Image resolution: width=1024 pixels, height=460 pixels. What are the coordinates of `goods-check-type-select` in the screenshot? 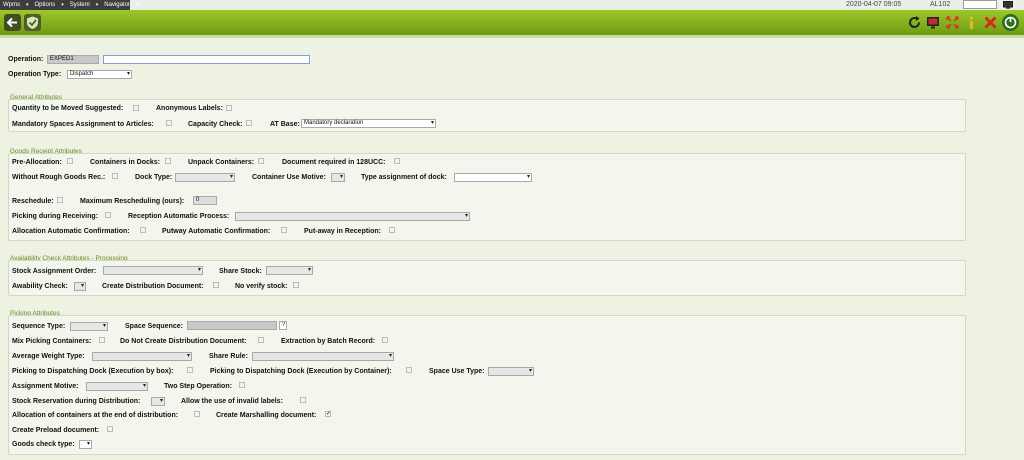 It's located at (85, 444).